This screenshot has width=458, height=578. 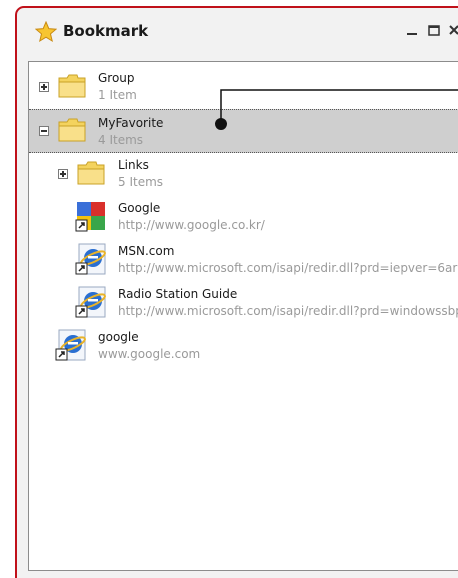 I want to click on close-icon, so click(x=452, y=30).